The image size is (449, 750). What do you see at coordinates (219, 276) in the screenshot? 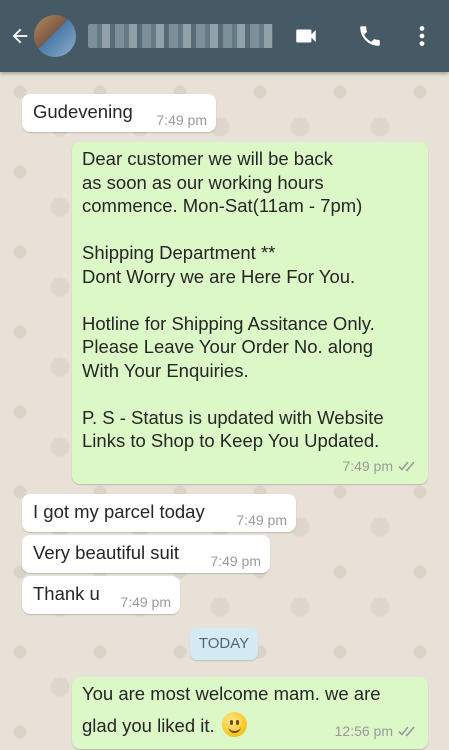
I see `message-line: Dont Worry we are Here For You.` at bounding box center [219, 276].